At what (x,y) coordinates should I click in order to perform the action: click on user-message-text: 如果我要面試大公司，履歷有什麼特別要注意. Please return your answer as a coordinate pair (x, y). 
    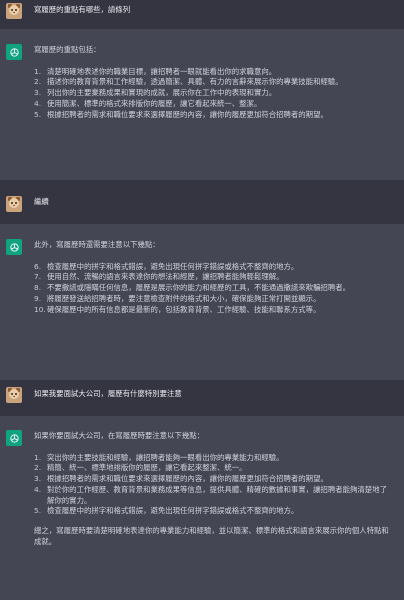
    Looking at the image, I should click on (108, 393).